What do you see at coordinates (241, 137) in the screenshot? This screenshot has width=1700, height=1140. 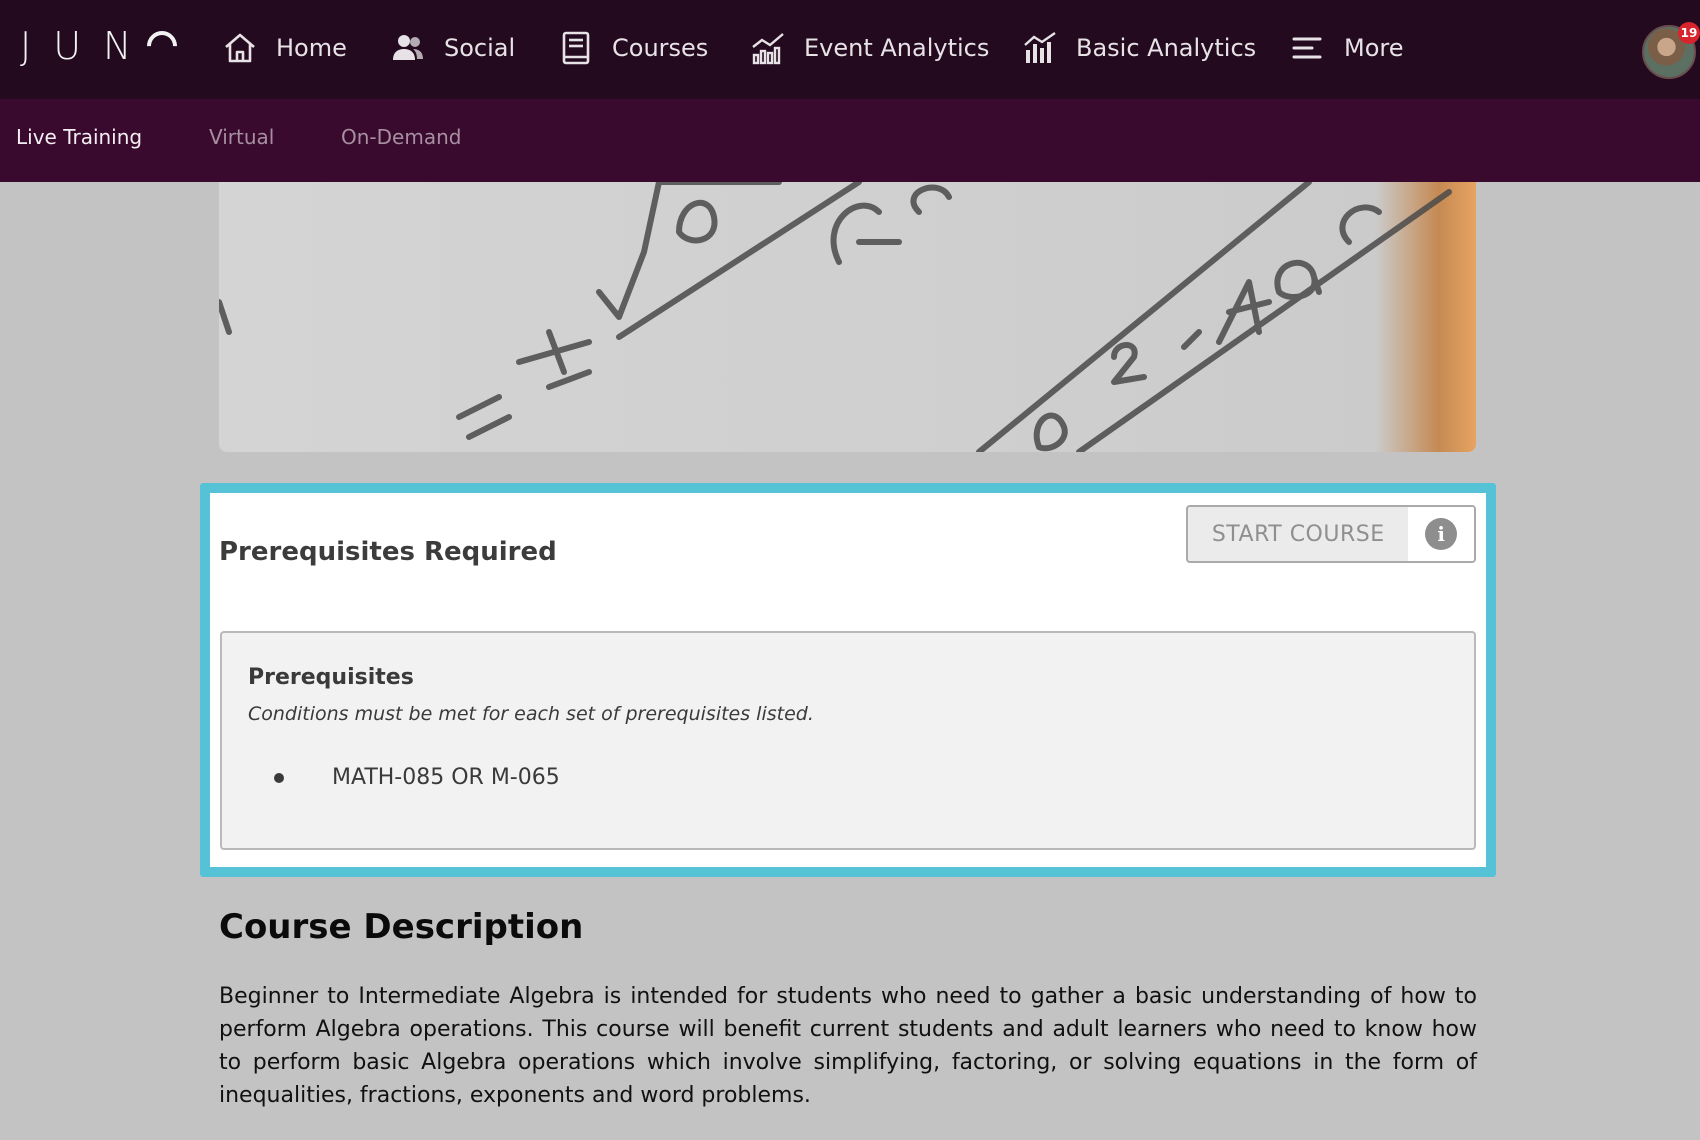 I see `tab-virtual: Virtual` at bounding box center [241, 137].